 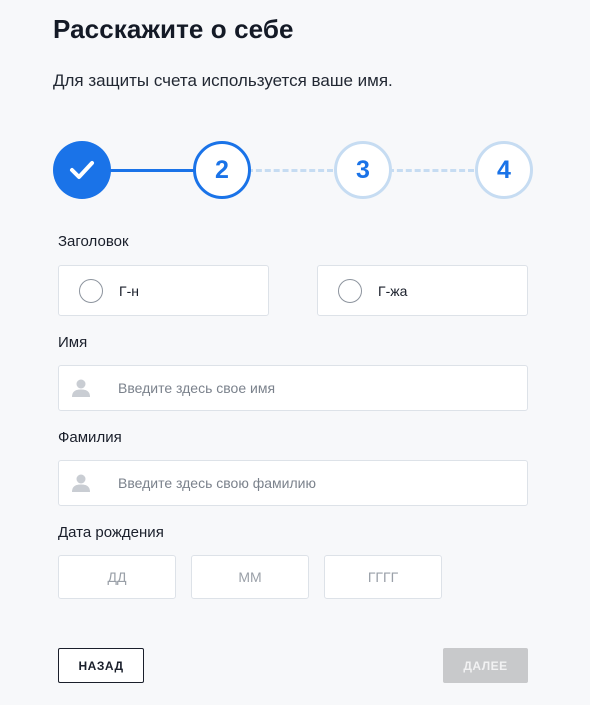 What do you see at coordinates (90, 437) in the screenshot?
I see `last-name-label: Фамилия` at bounding box center [90, 437].